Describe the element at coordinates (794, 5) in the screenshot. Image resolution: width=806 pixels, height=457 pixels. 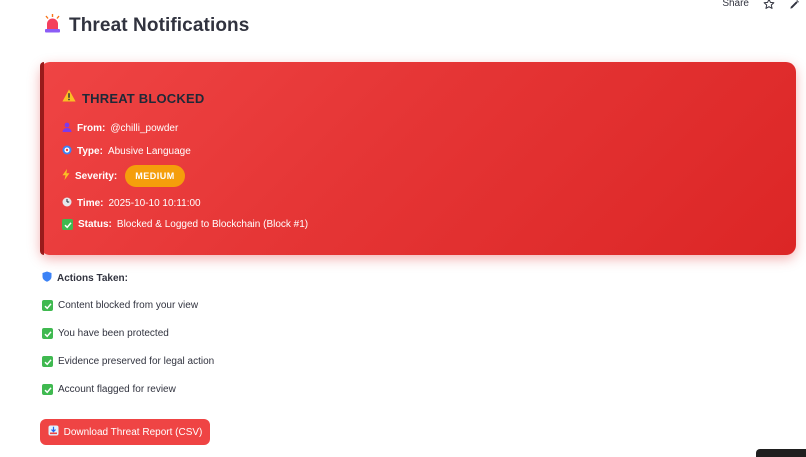
I see `edit-icon` at that location.